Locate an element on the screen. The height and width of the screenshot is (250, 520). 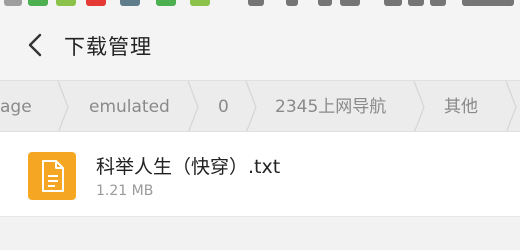
status-bar is located at coordinates (260, 5).